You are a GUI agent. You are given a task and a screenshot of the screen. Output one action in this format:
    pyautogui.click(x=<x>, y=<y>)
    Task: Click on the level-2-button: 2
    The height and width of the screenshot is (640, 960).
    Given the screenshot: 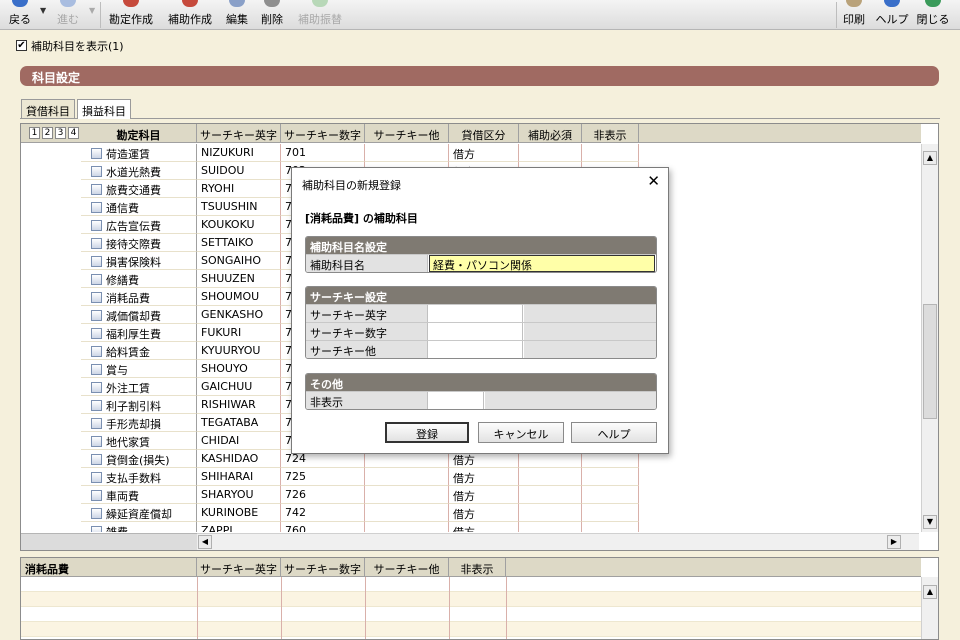 What is the action you would take?
    pyautogui.click(x=47, y=133)
    